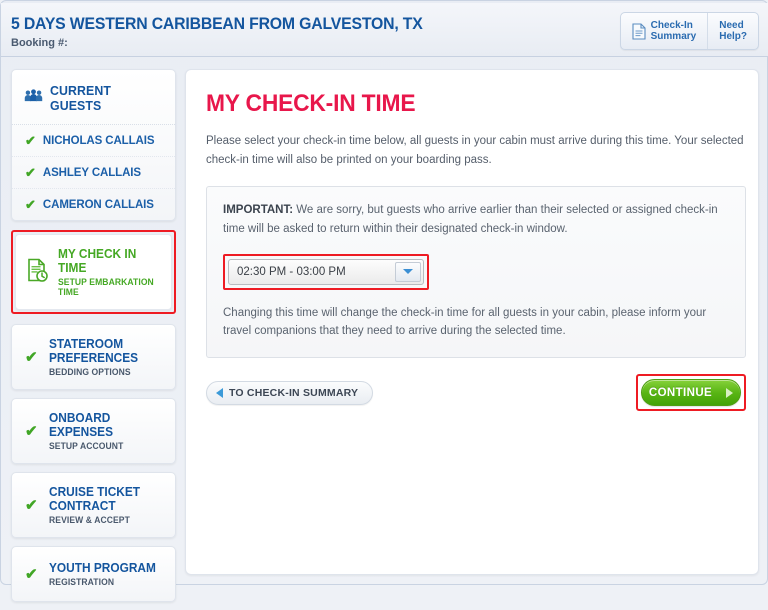  What do you see at coordinates (39, 43) in the screenshot?
I see `booking-number-label: Booking #:` at bounding box center [39, 43].